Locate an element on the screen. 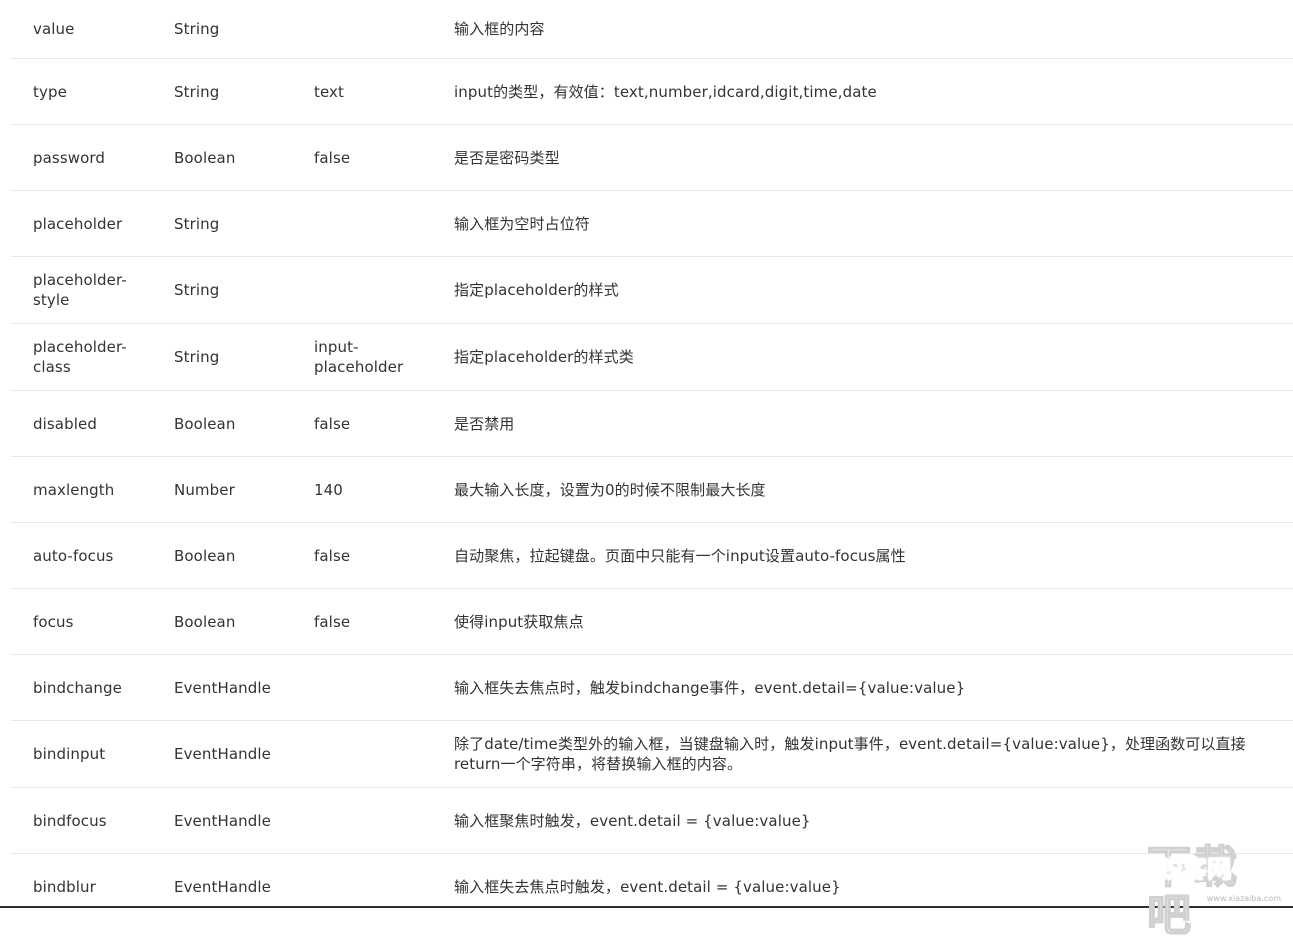 The image size is (1293, 941). attr-name: maxlength is located at coordinates (74, 489).